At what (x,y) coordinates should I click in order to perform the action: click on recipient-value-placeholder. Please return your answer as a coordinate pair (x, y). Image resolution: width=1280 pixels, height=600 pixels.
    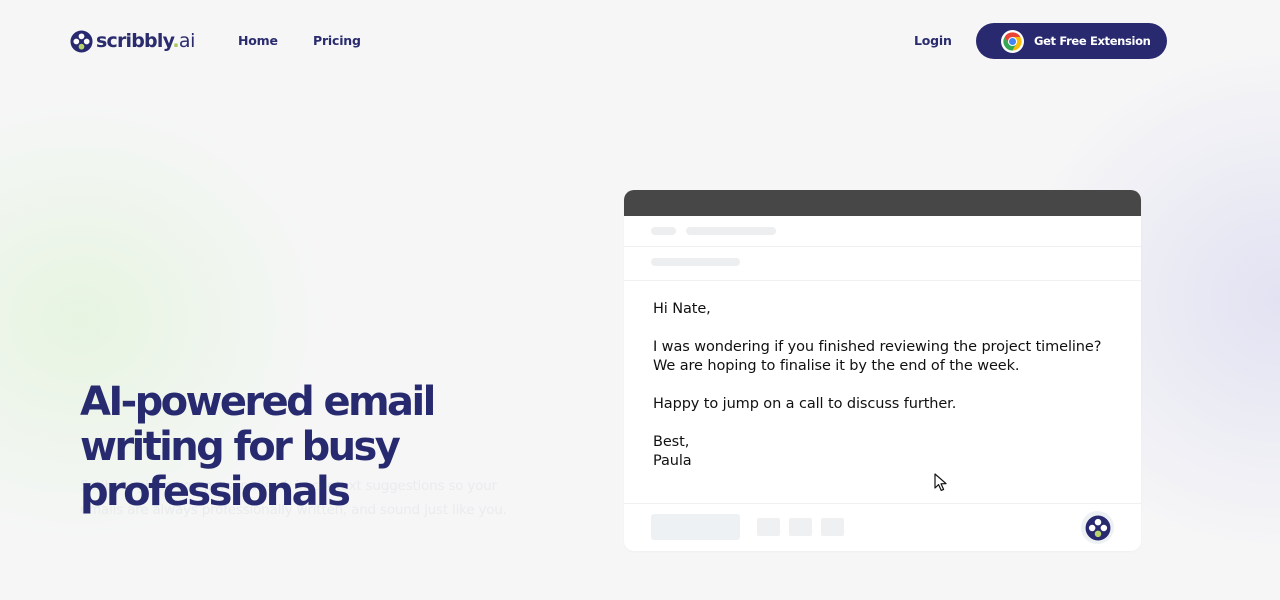
    Looking at the image, I should click on (731, 231).